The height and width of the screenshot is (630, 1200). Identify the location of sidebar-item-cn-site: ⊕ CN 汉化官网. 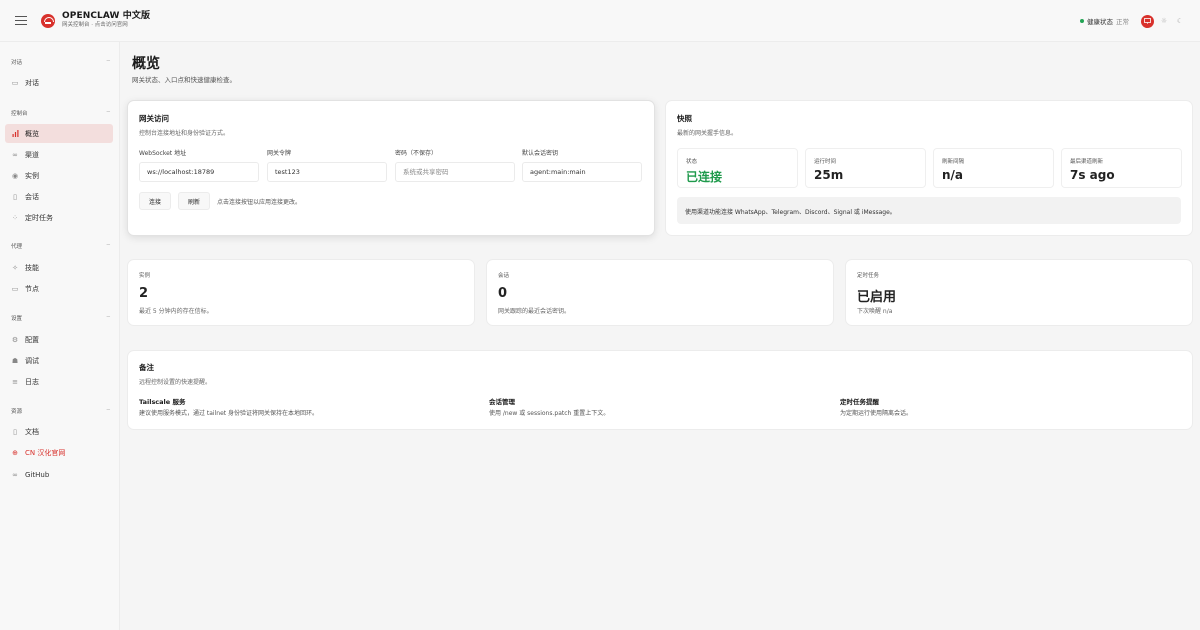
(59, 452).